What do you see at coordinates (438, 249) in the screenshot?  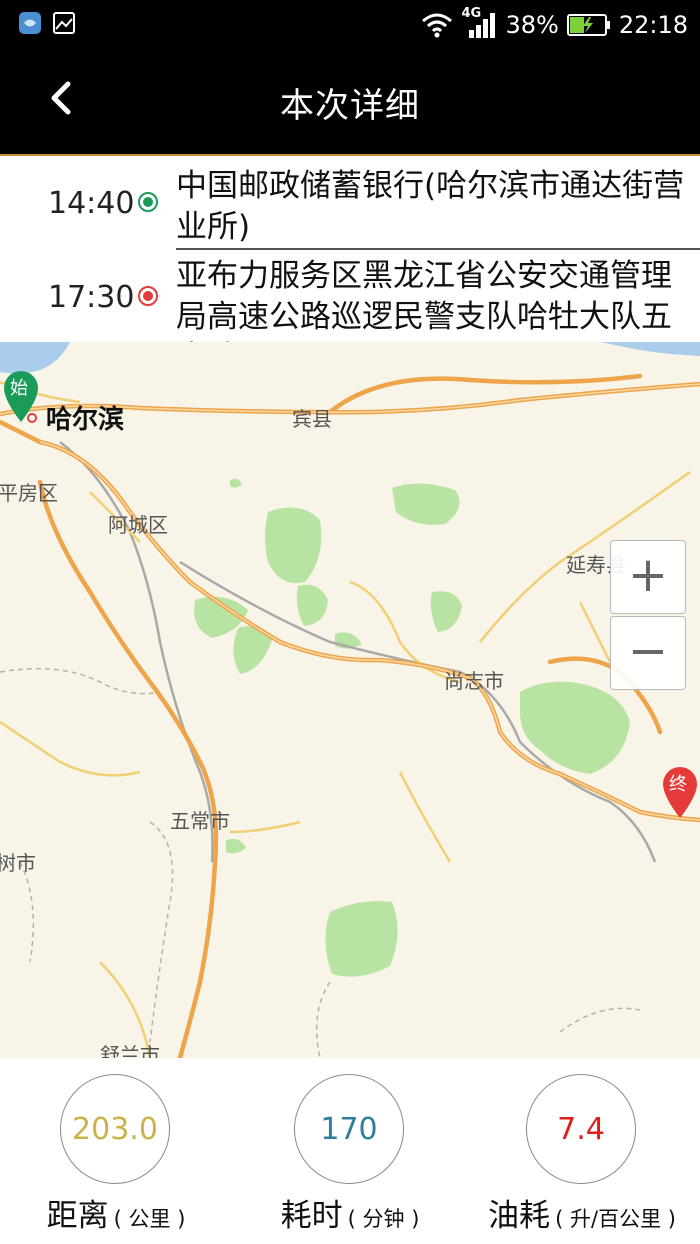 I see `stop-divider` at bounding box center [438, 249].